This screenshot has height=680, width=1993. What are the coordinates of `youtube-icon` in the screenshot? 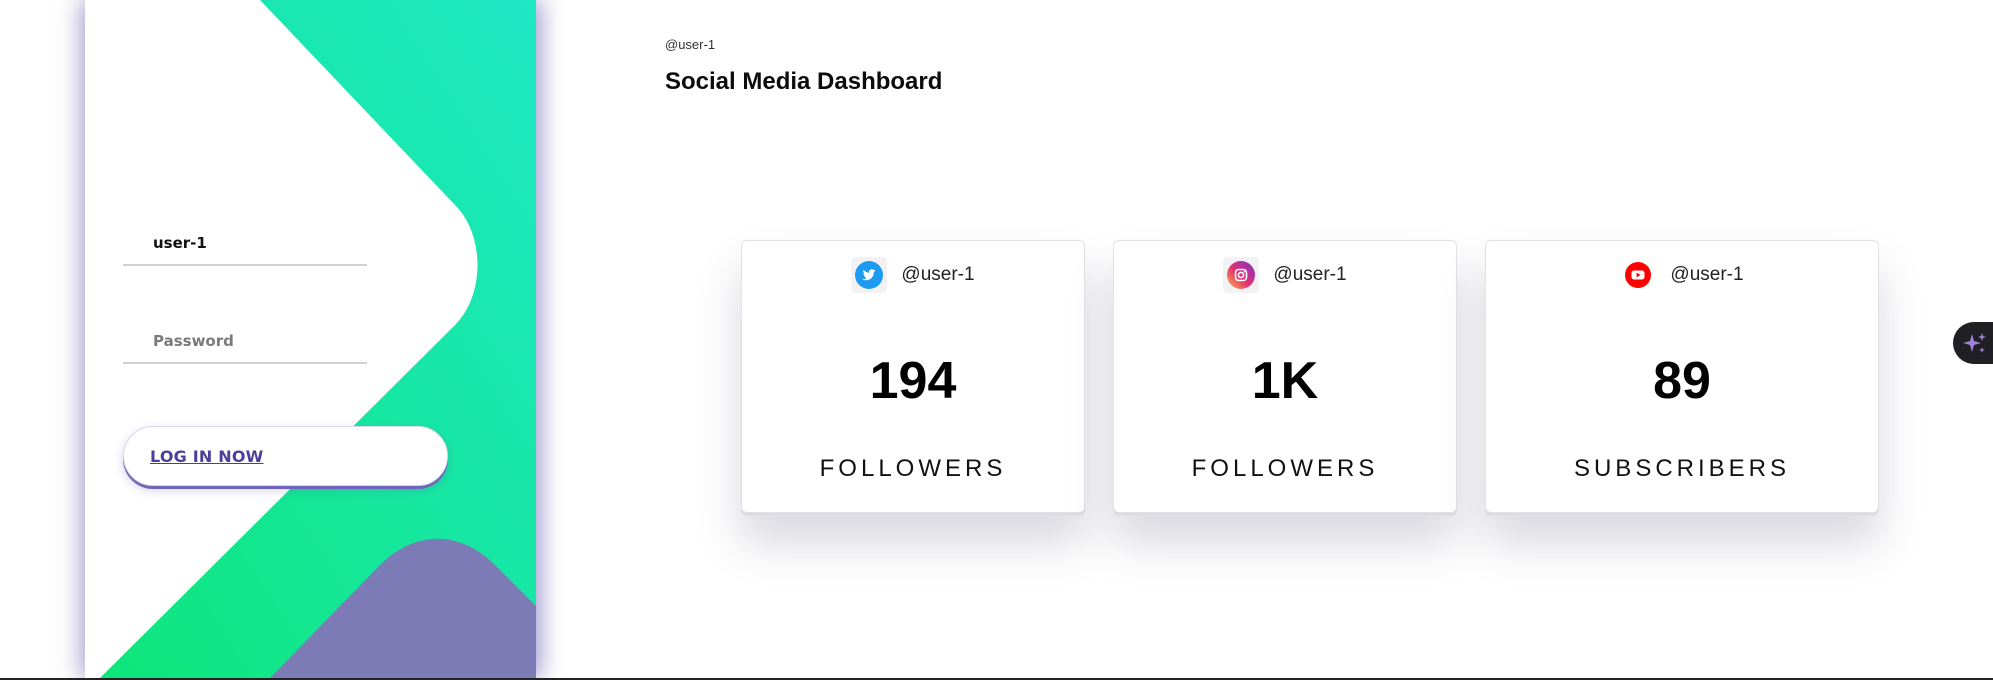 It's located at (1638, 275).